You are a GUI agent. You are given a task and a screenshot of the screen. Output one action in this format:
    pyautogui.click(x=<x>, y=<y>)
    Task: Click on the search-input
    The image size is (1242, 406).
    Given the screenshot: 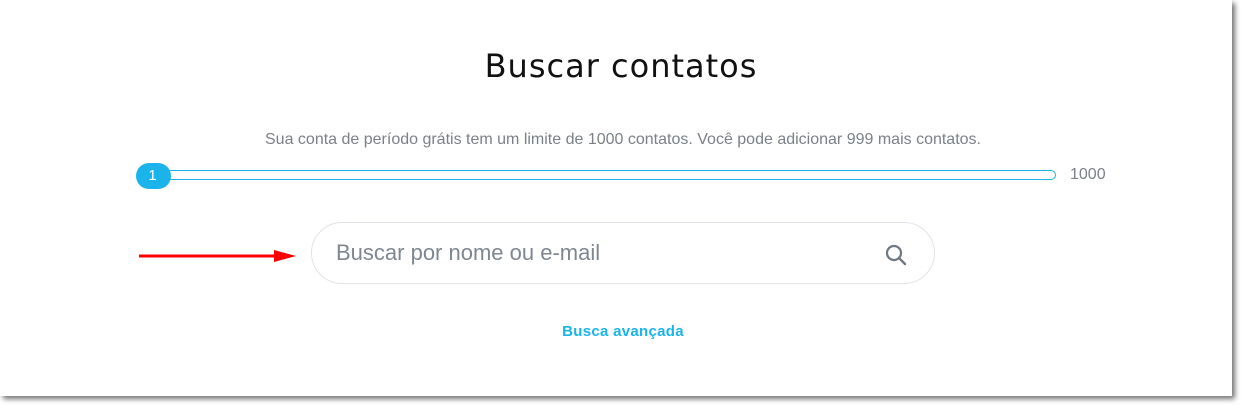 What is the action you would take?
    pyautogui.click(x=596, y=253)
    